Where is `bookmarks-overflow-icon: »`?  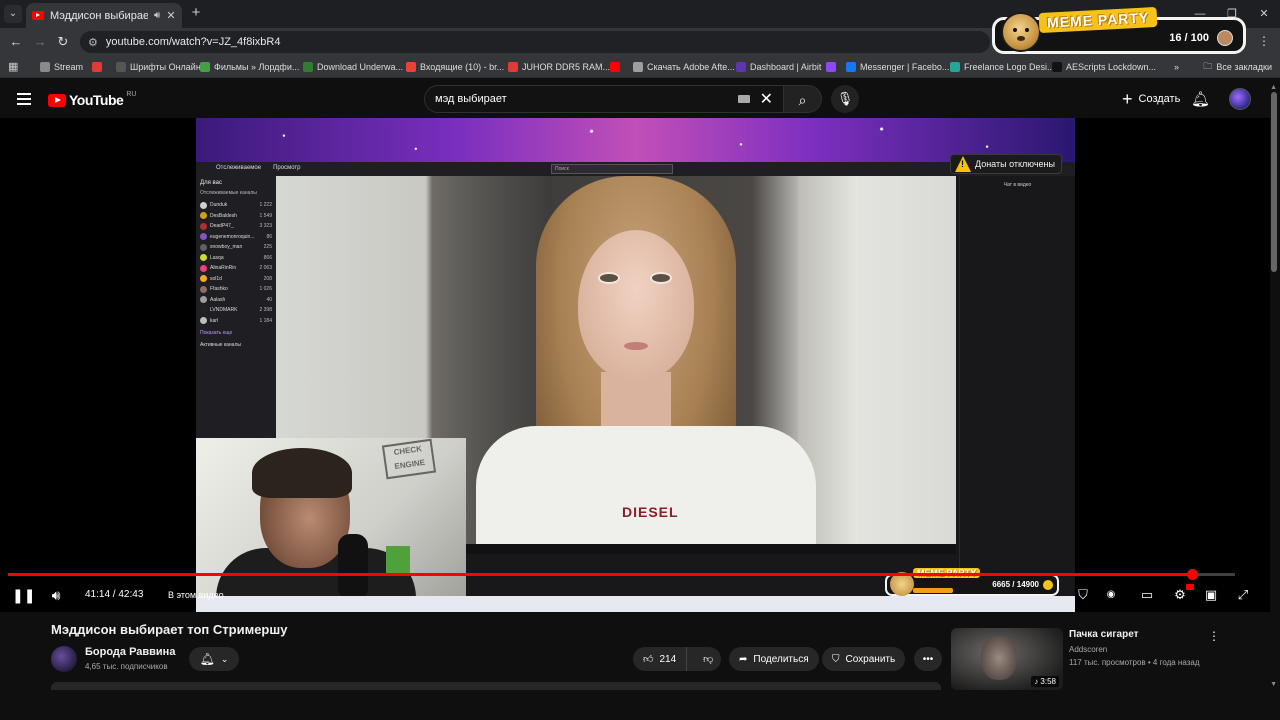
bookmarks-overflow-icon: » is located at coordinates (1176, 67).